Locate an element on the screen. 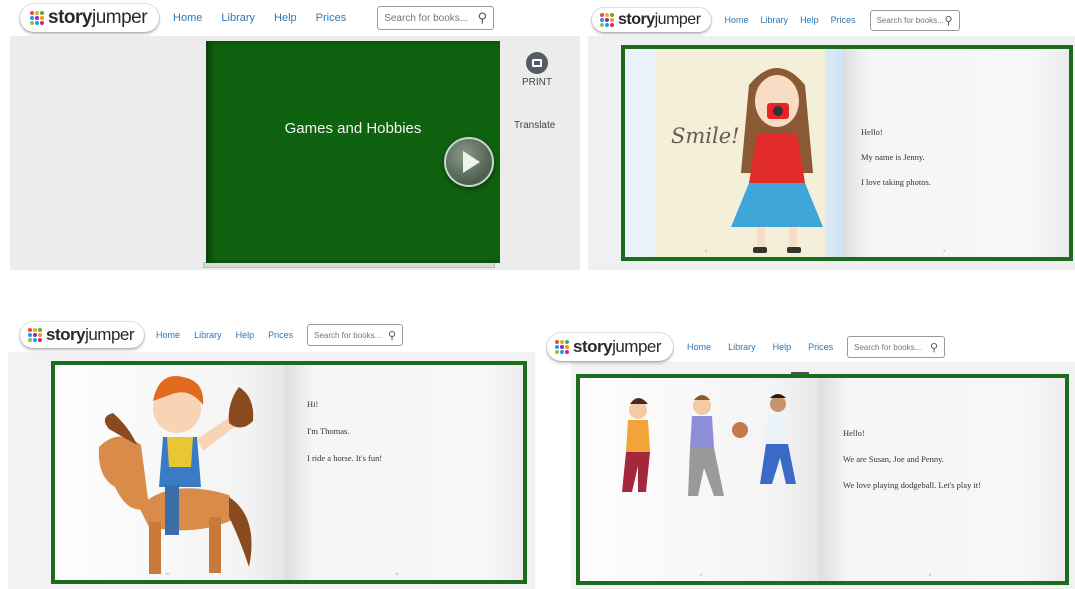 The height and width of the screenshot is (589, 1075). left-page: Smile! 1 is located at coordinates (737, 153).